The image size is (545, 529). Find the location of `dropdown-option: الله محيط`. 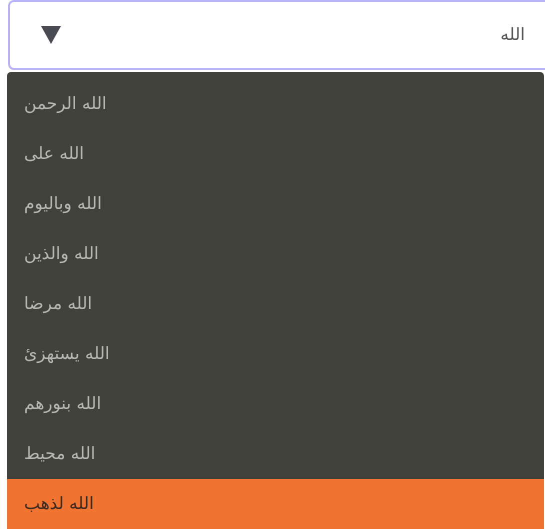

dropdown-option: الله محيط is located at coordinates (275, 454).